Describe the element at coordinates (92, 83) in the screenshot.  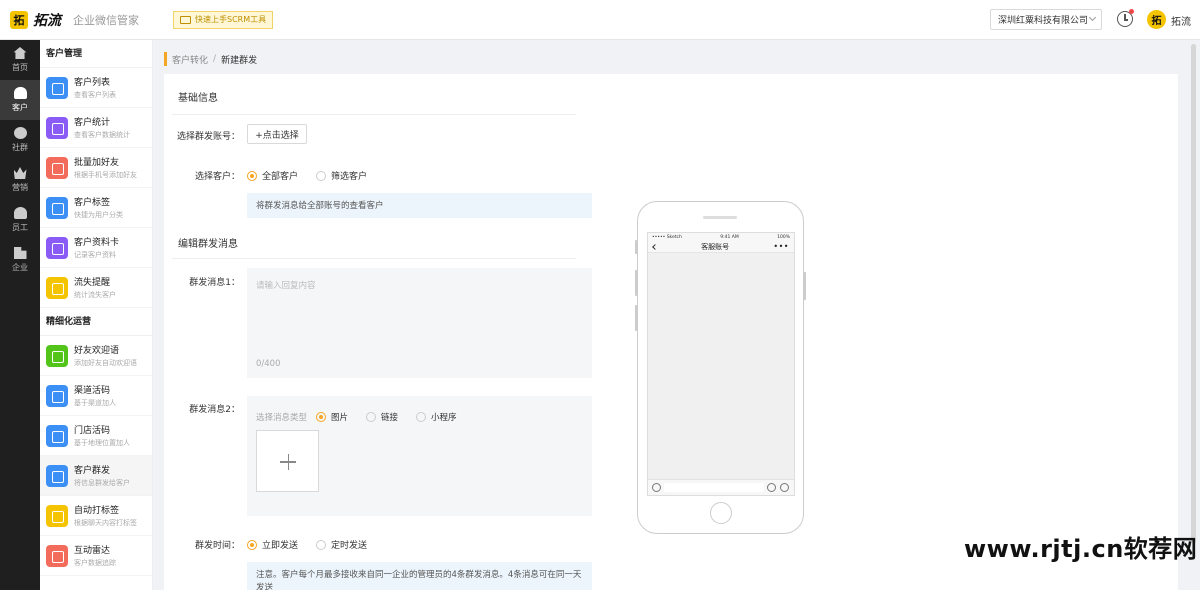
I see `sidebar-item-label: 客户列表` at that location.